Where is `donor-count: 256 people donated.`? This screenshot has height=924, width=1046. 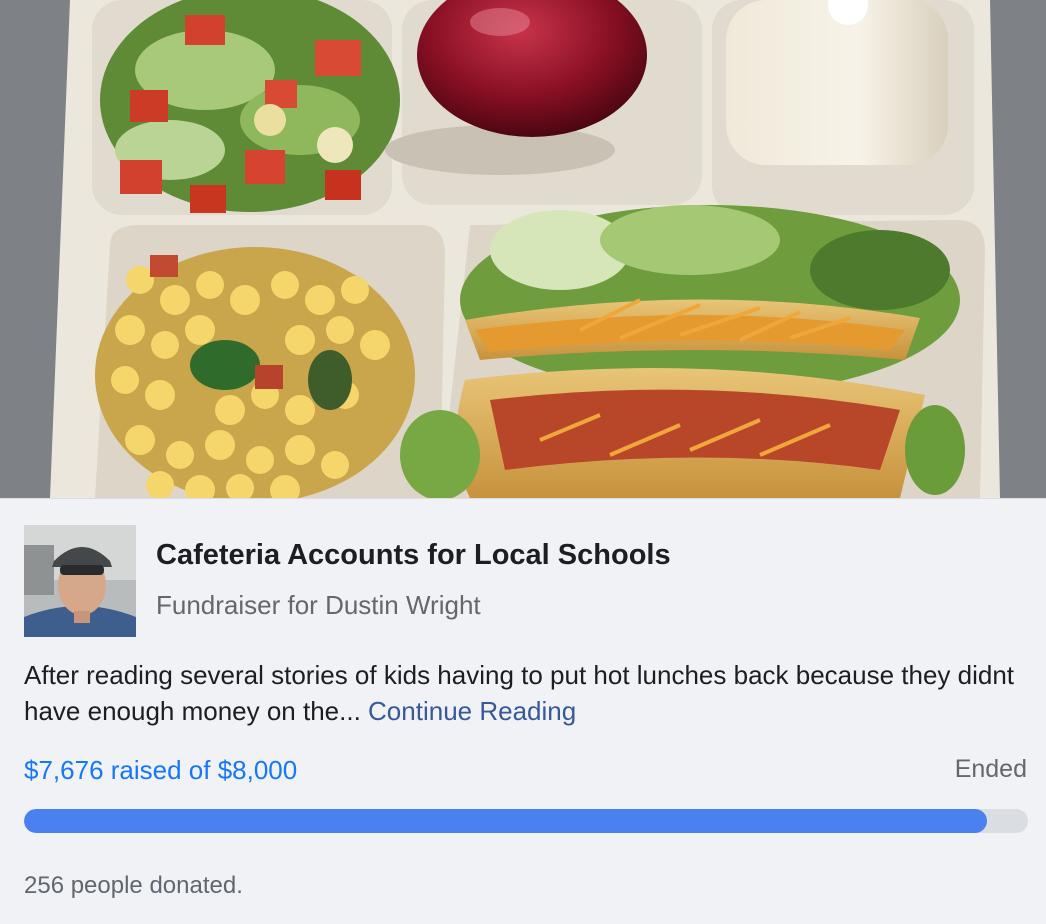 donor-count: 256 people donated. is located at coordinates (133, 885).